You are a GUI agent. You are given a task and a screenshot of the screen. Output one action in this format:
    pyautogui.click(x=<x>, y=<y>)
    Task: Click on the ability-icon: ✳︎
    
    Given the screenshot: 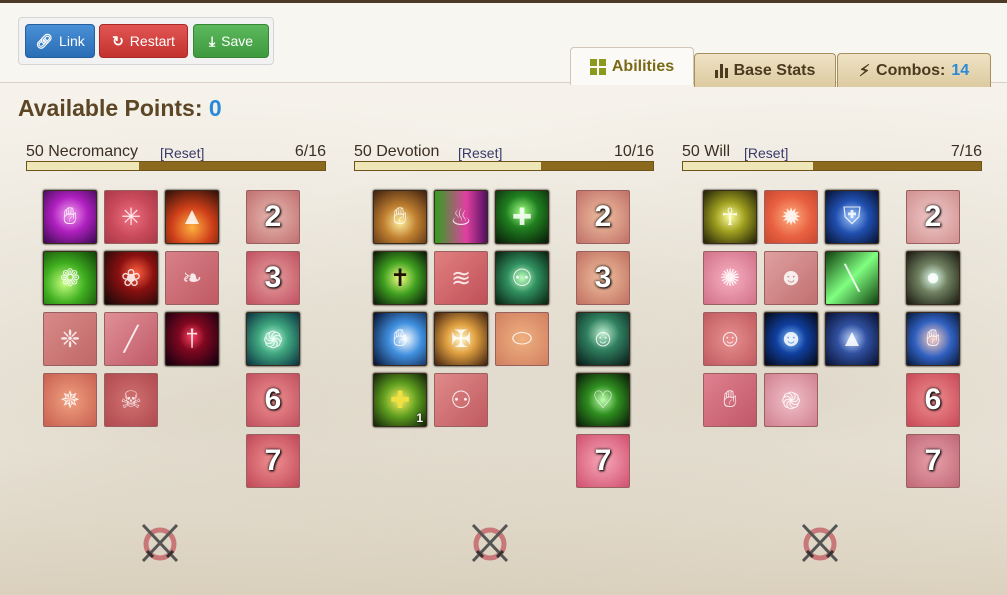 What is the action you would take?
    pyautogui.click(x=131, y=217)
    